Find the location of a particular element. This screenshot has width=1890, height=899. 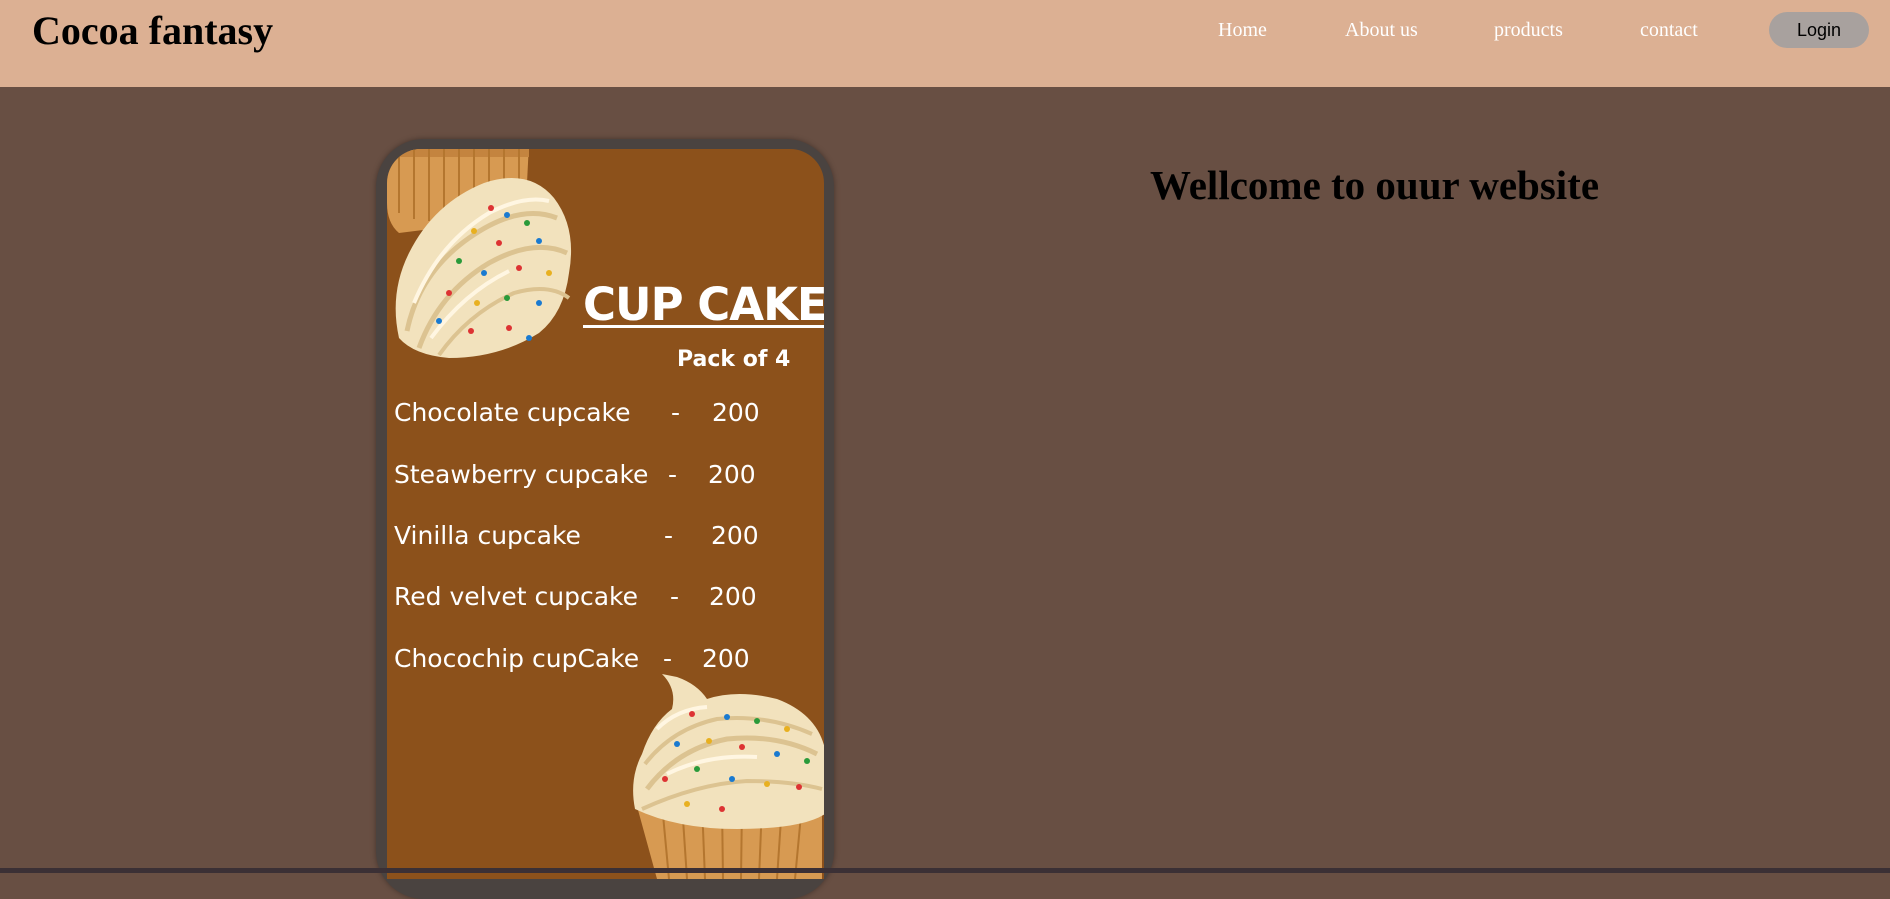

item-name: Steawberry cupcake is located at coordinates (521, 474).